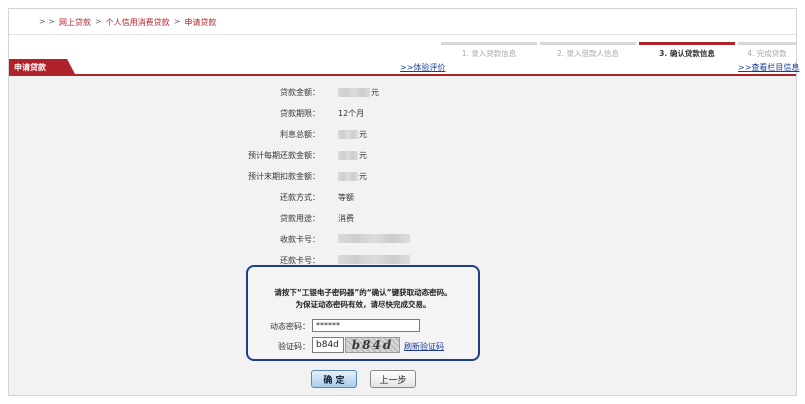  I want to click on loan-term-value: 12个月, so click(351, 113).